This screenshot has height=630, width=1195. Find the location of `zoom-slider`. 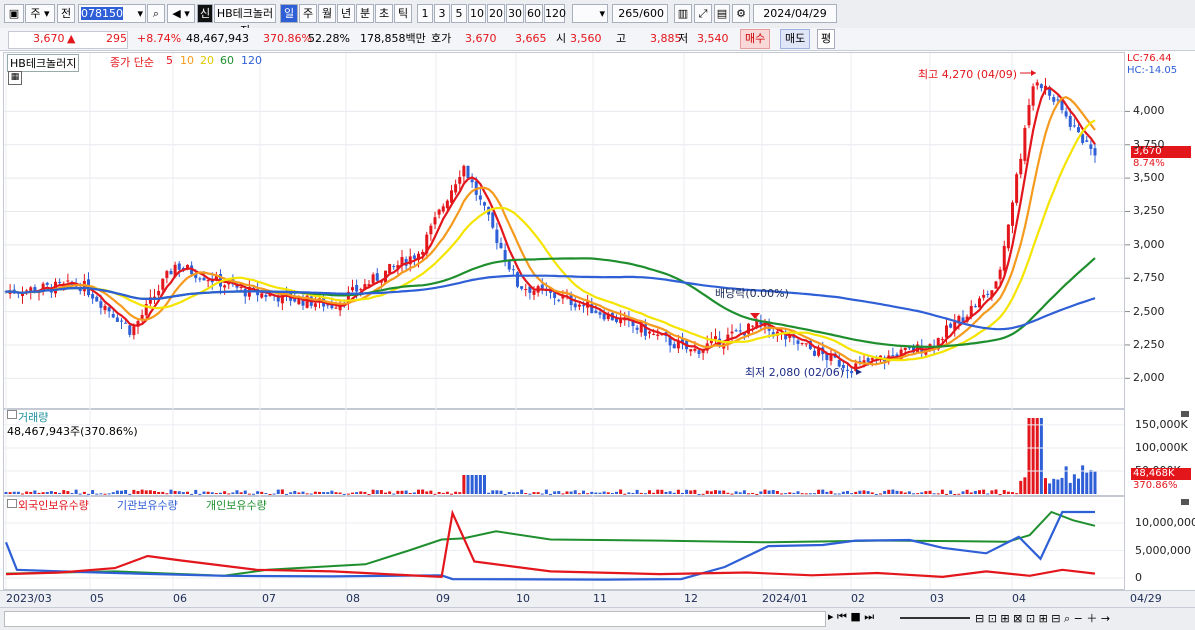

zoom-slider is located at coordinates (935, 618).